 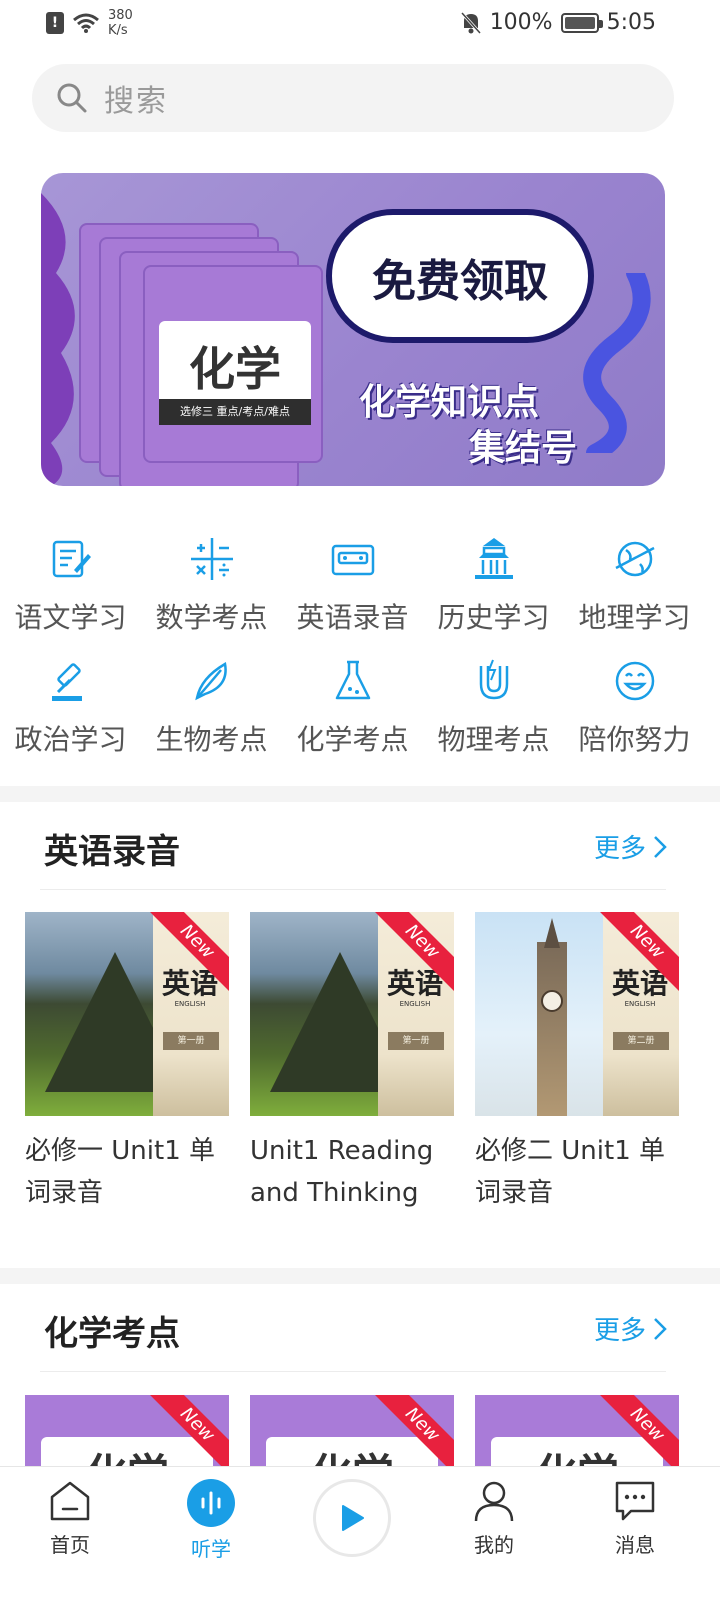 I want to click on planet-icon, so click(x=634, y=559).